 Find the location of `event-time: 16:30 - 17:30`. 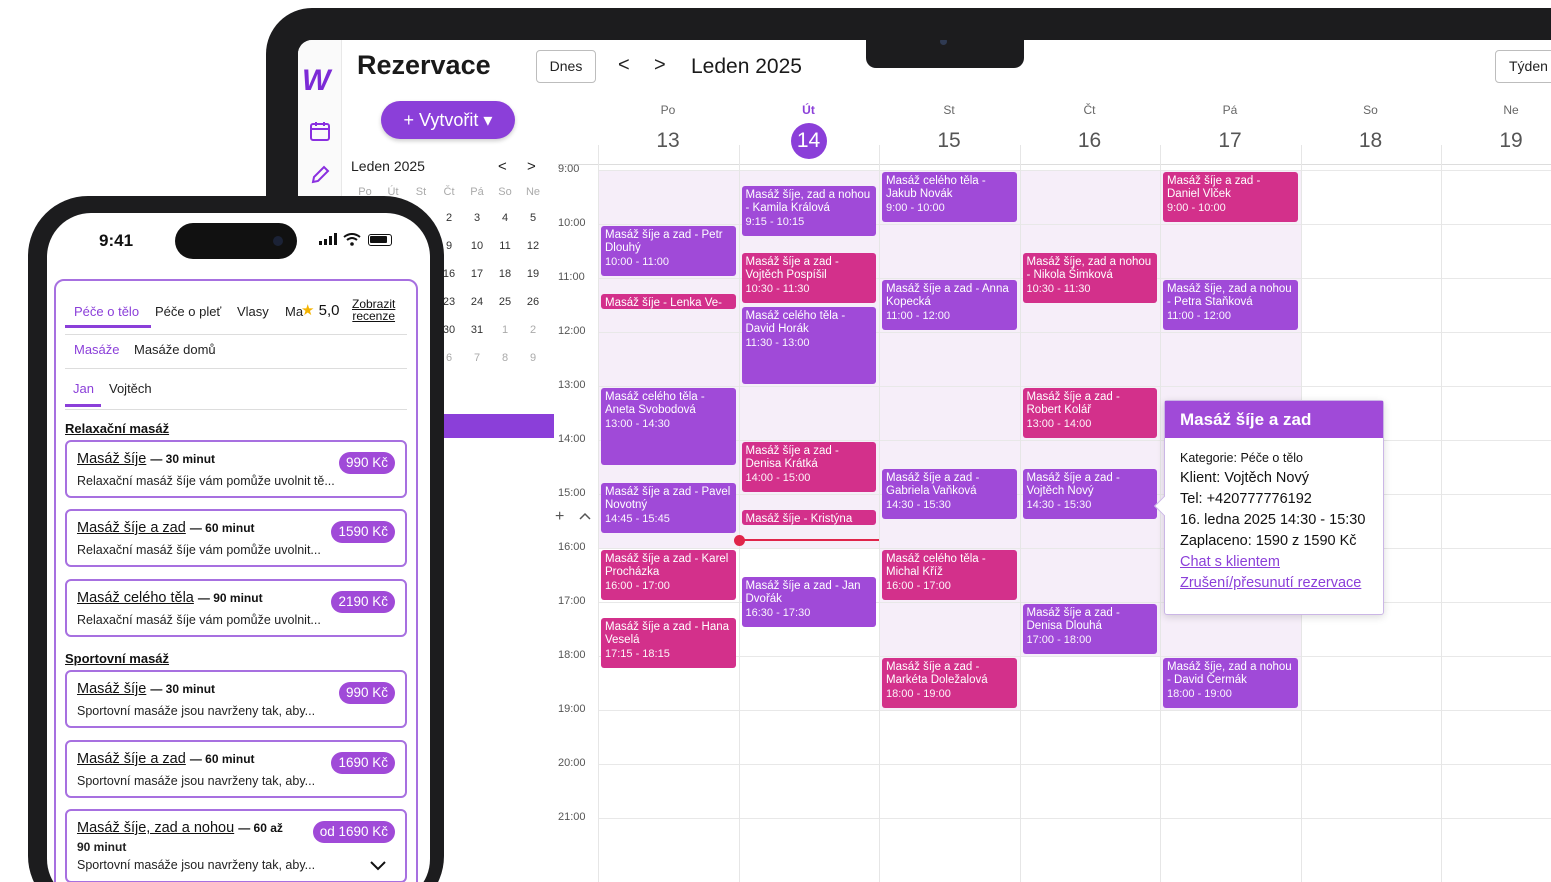

event-time: 16:30 - 17:30 is located at coordinates (778, 613).